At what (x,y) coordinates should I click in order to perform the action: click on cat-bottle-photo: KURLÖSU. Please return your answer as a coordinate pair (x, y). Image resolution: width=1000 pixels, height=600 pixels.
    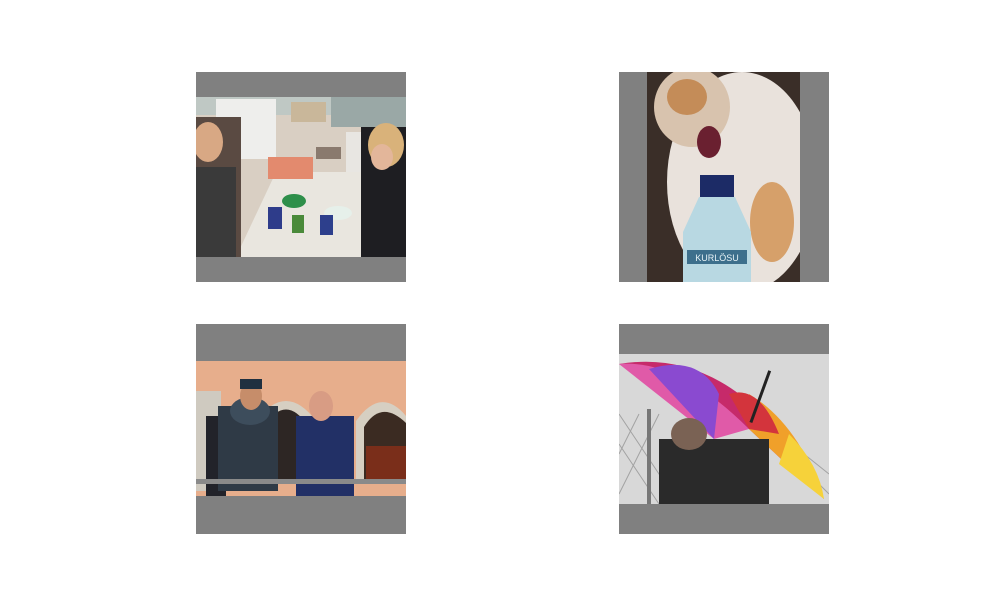
    Looking at the image, I should click on (723, 177).